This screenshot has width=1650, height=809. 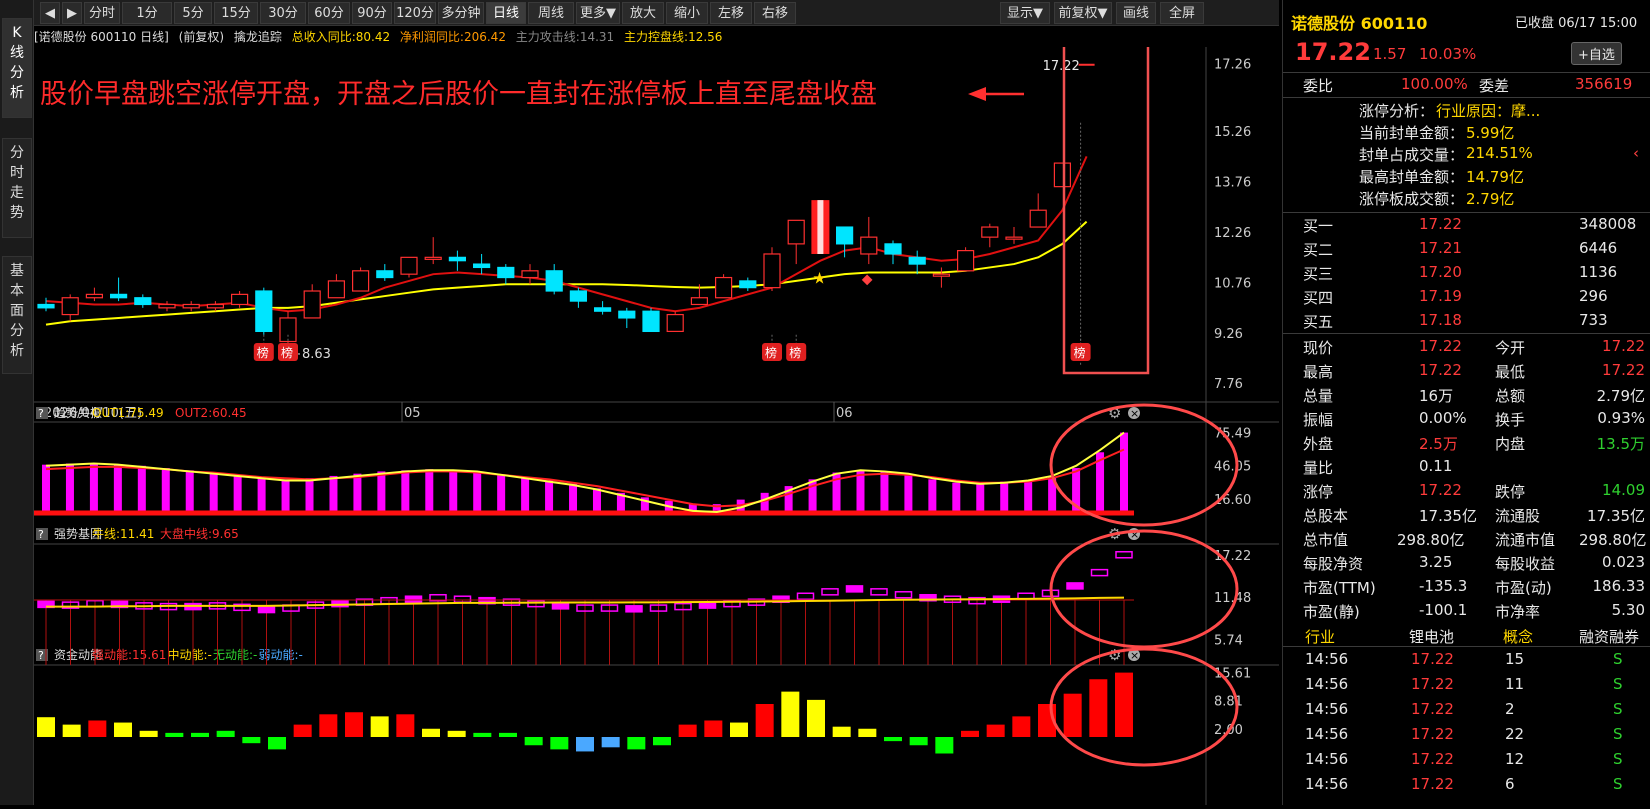 I want to click on tb-btn-8: 多分钟, so click(x=461, y=13).